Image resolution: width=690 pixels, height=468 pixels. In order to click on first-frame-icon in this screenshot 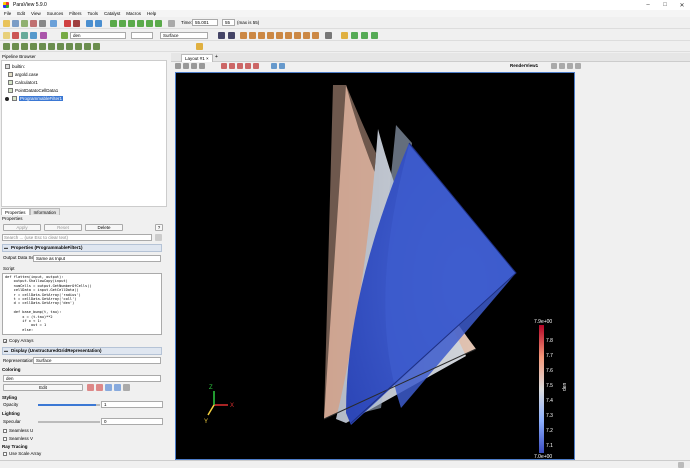, I will do `click(113, 23)`.